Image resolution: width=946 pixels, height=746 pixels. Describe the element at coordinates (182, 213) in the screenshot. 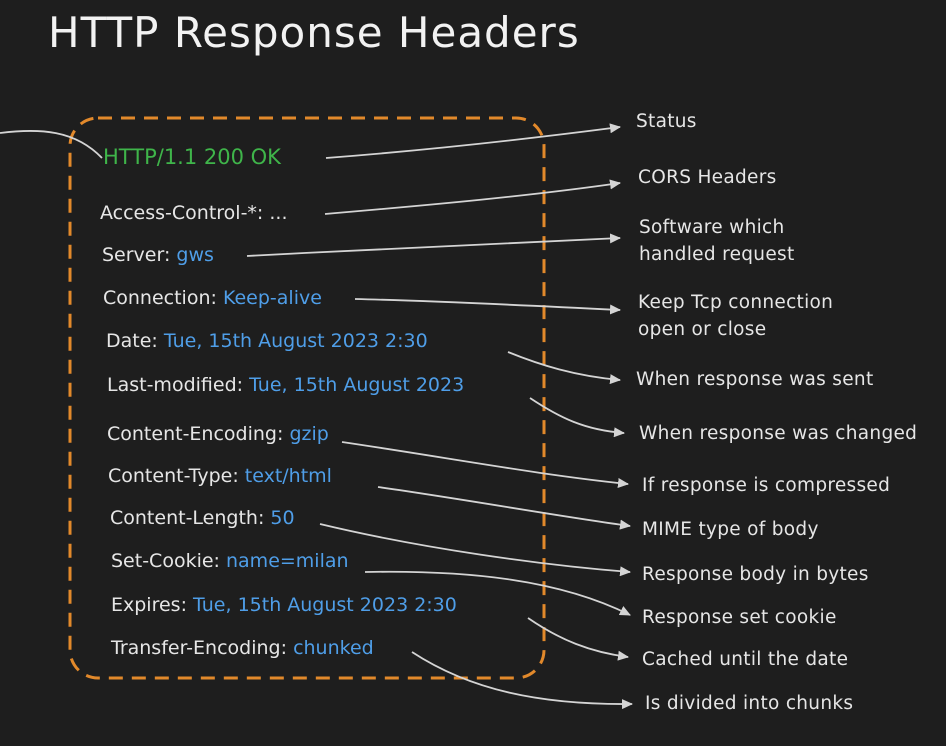

I see `header-name: Access-Control-*:` at that location.